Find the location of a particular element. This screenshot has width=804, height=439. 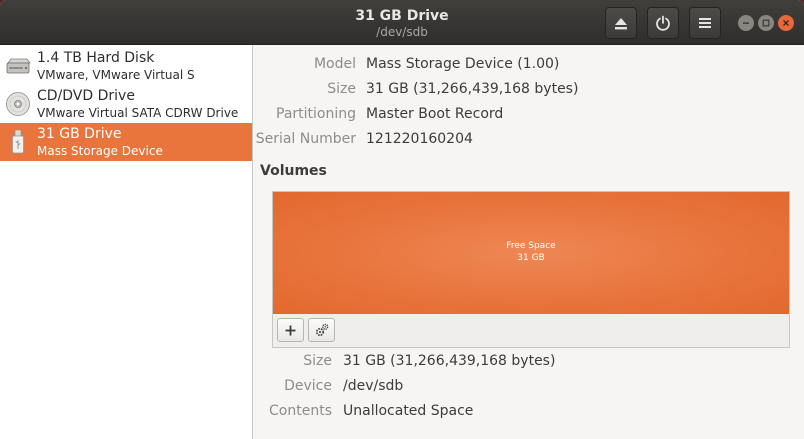

additional-options-button is located at coordinates (321, 330).